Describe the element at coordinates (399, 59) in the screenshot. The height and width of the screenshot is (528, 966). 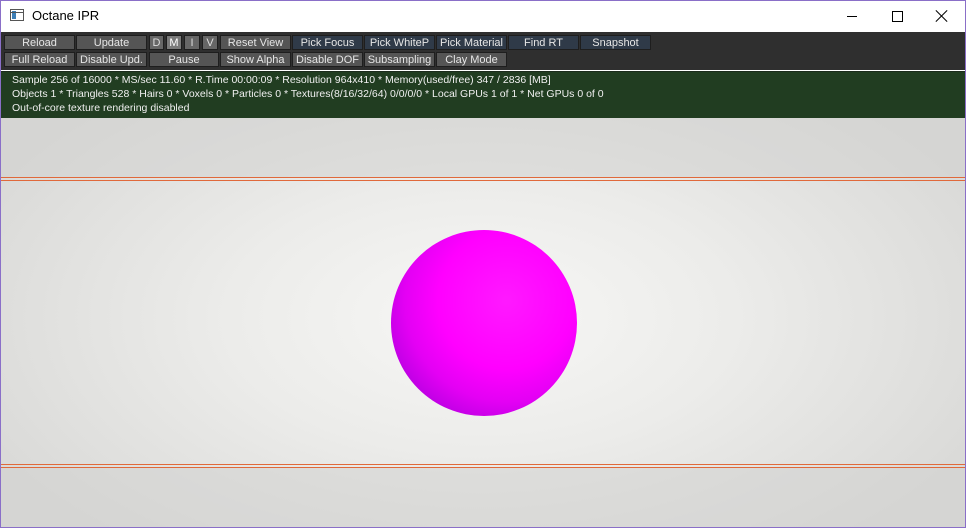
I see `subsampling-button: Subsampling` at that location.